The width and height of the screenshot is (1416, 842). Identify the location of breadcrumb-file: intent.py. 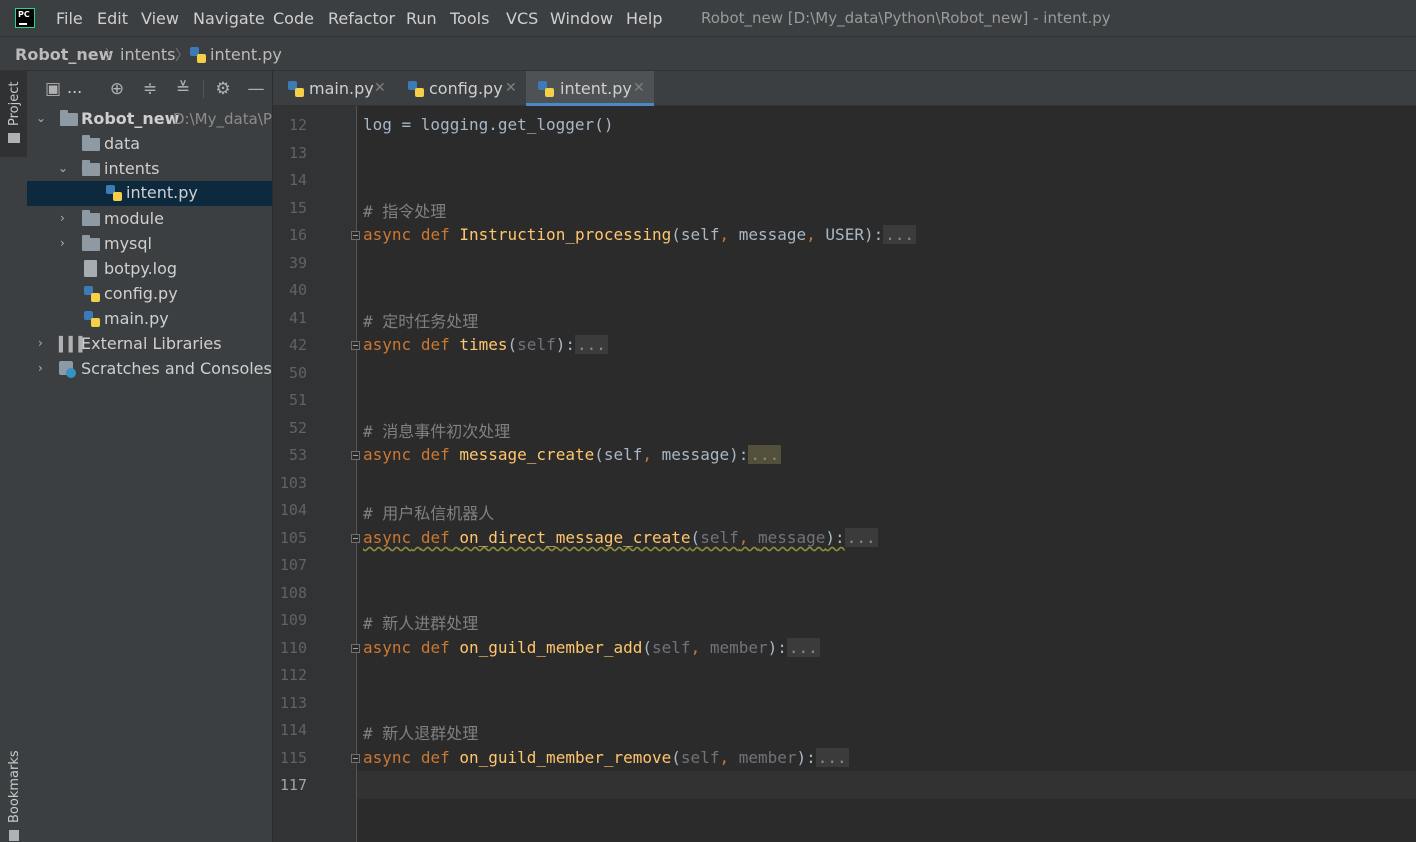
(246, 54).